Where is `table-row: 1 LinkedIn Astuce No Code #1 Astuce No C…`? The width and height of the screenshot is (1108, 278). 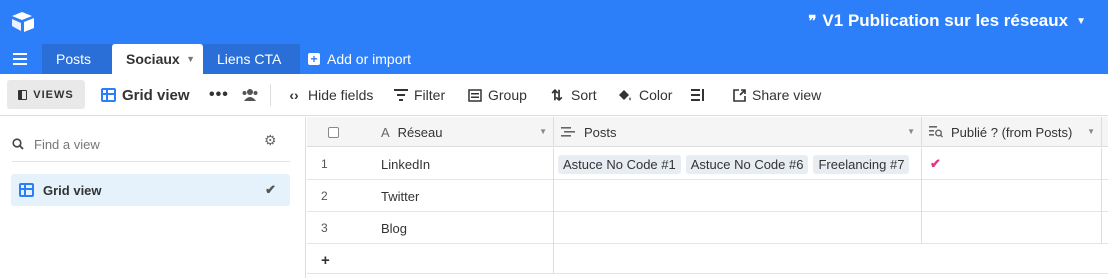
table-row: 1 LinkedIn Astuce No Code #1 Astuce No C… is located at coordinates (707, 164).